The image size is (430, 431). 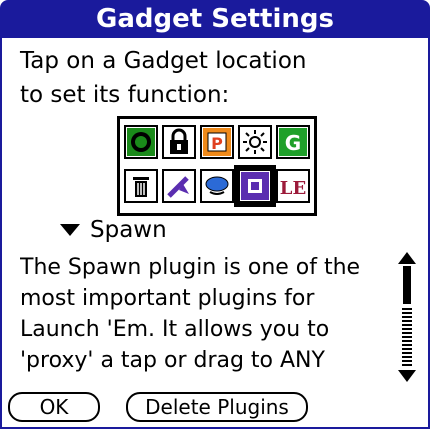 What do you see at coordinates (407, 258) in the screenshot?
I see `scroll-up-arrow-icon` at bounding box center [407, 258].